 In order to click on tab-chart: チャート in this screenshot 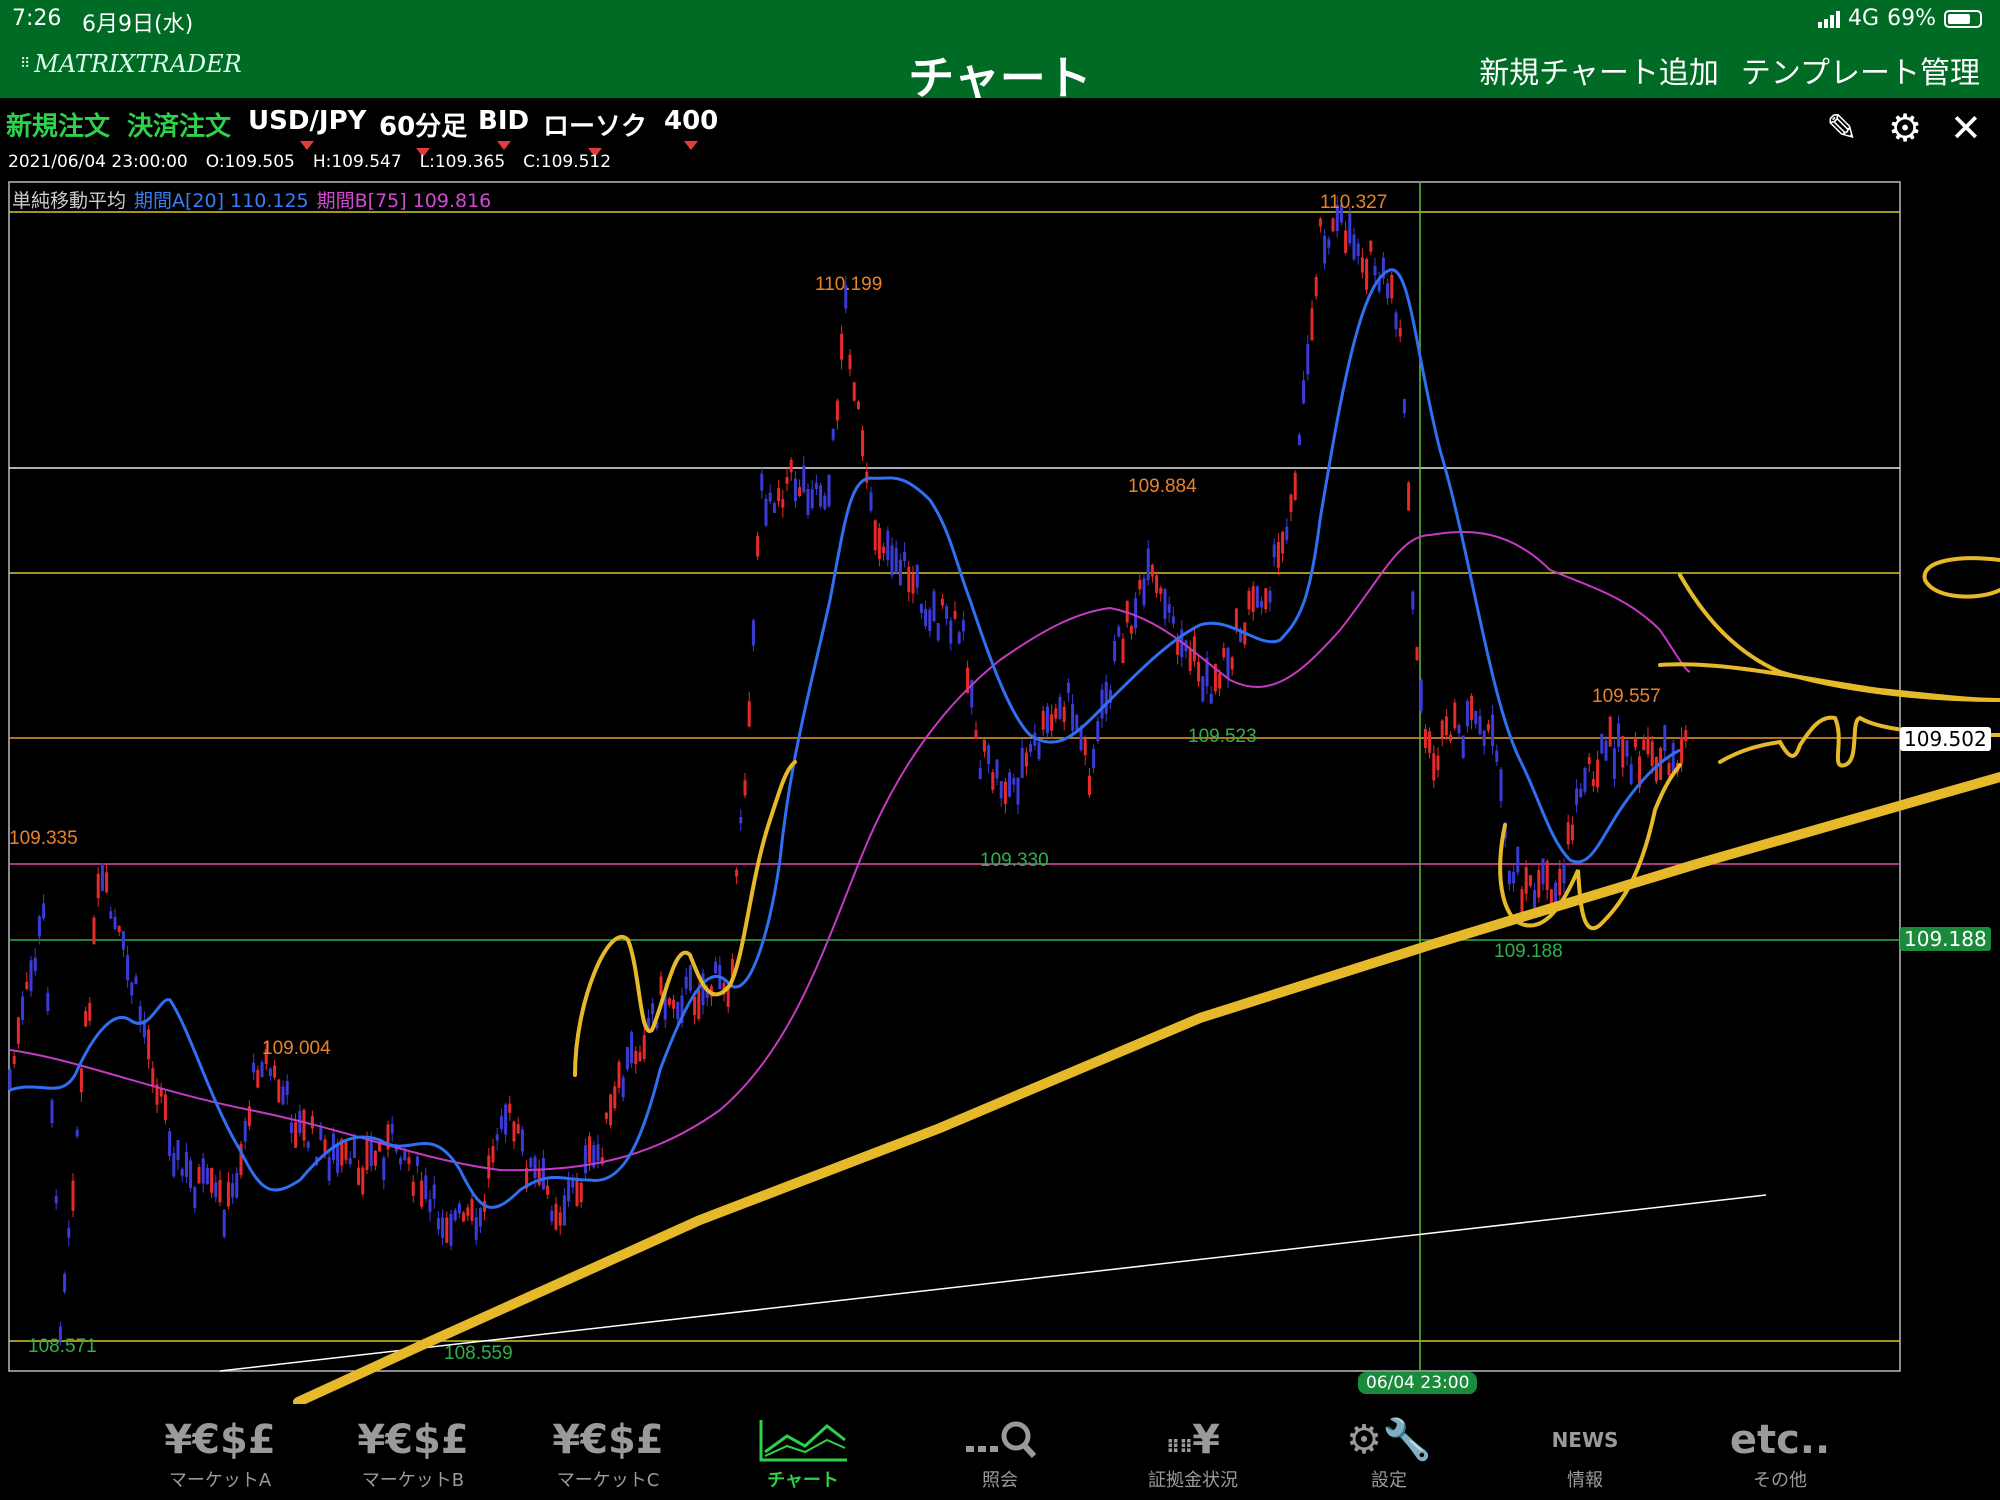, I will do `click(803, 1452)`.